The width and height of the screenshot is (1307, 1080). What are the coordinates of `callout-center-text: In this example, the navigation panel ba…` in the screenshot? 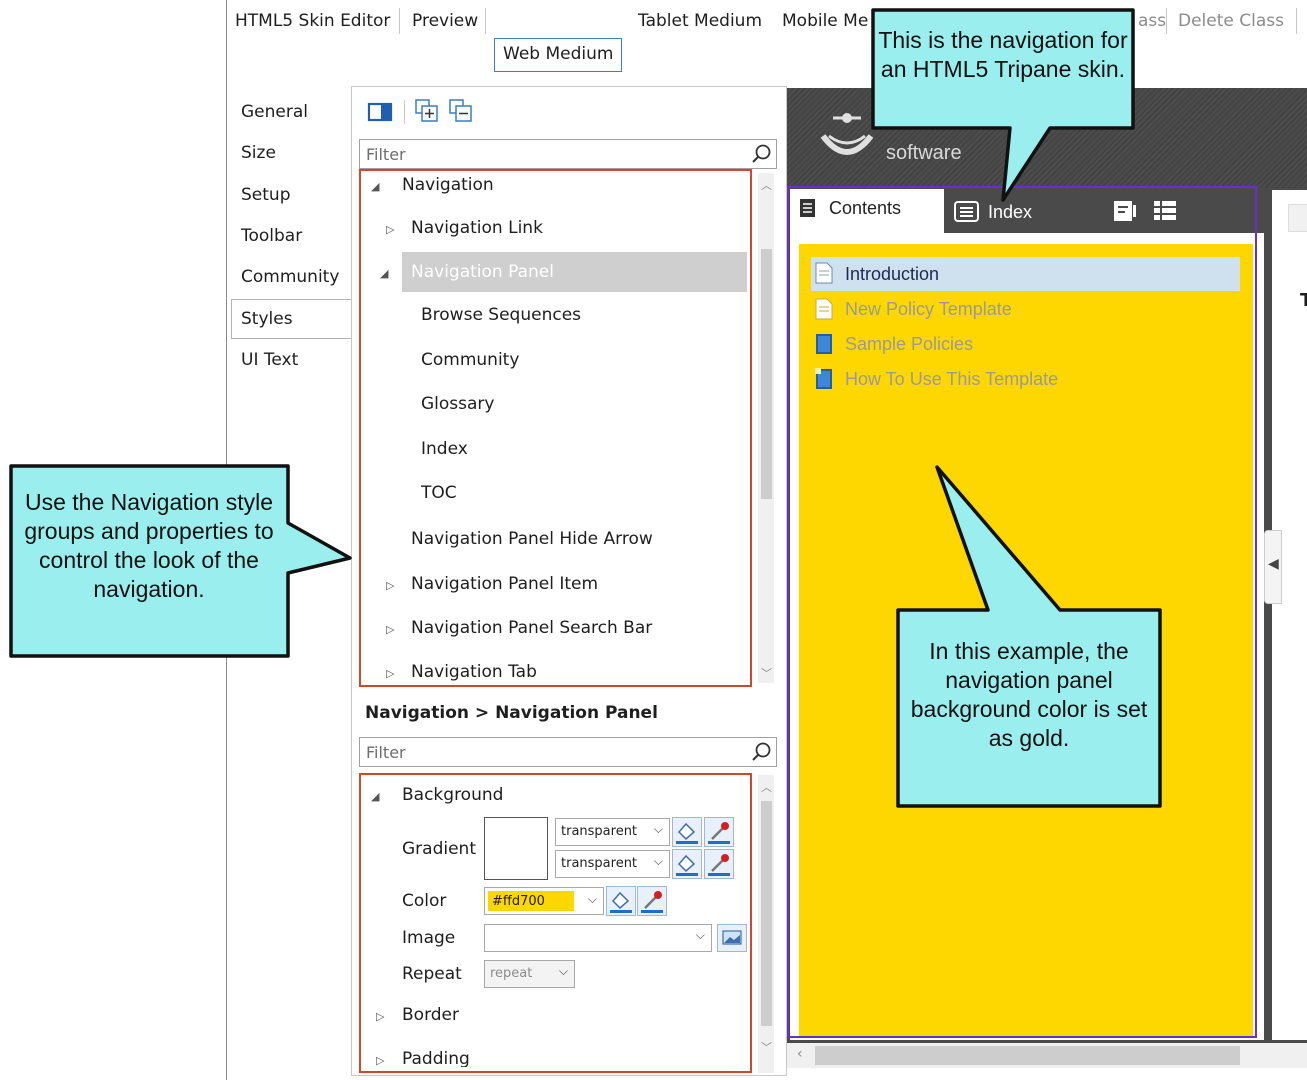 It's located at (1029, 694).